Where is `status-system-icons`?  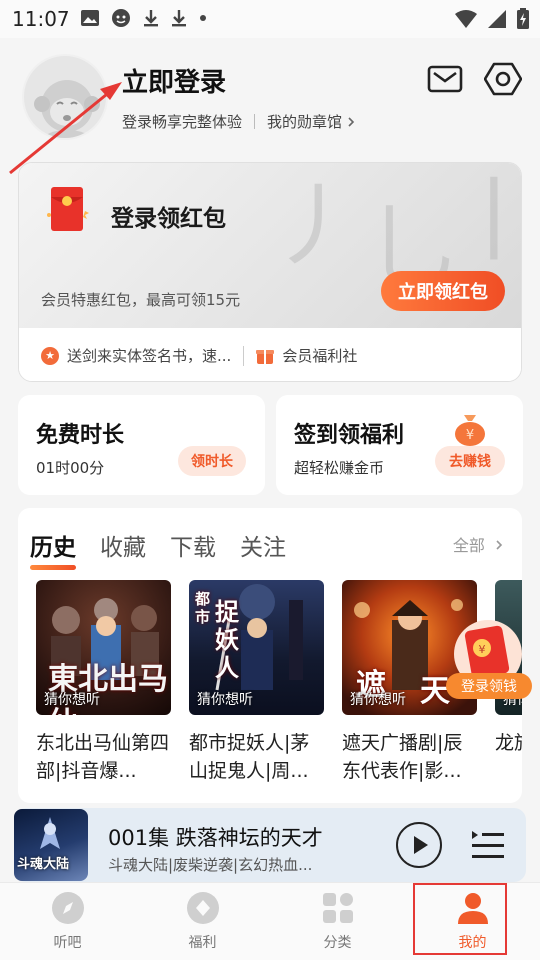
status-system-icons is located at coordinates (492, 19).